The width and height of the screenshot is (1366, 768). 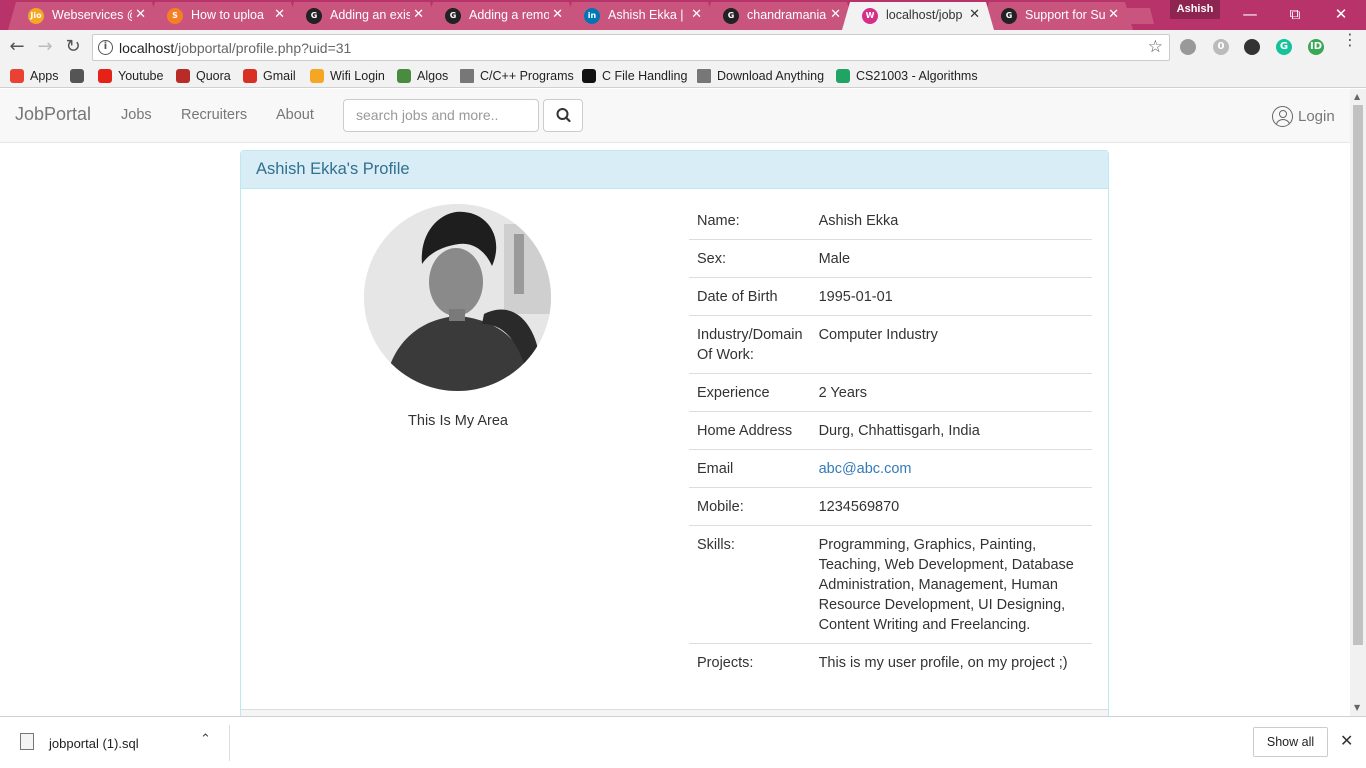 What do you see at coordinates (951, 506) in the screenshot?
I see `field-value: 1234569870` at bounding box center [951, 506].